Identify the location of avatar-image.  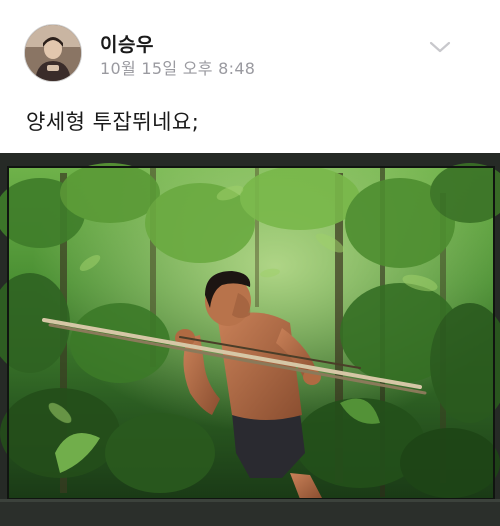
(53, 53).